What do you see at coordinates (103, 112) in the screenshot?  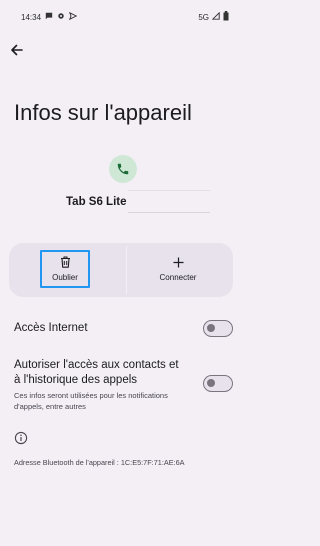 I see `page-title: Infos sur l'appareil` at bounding box center [103, 112].